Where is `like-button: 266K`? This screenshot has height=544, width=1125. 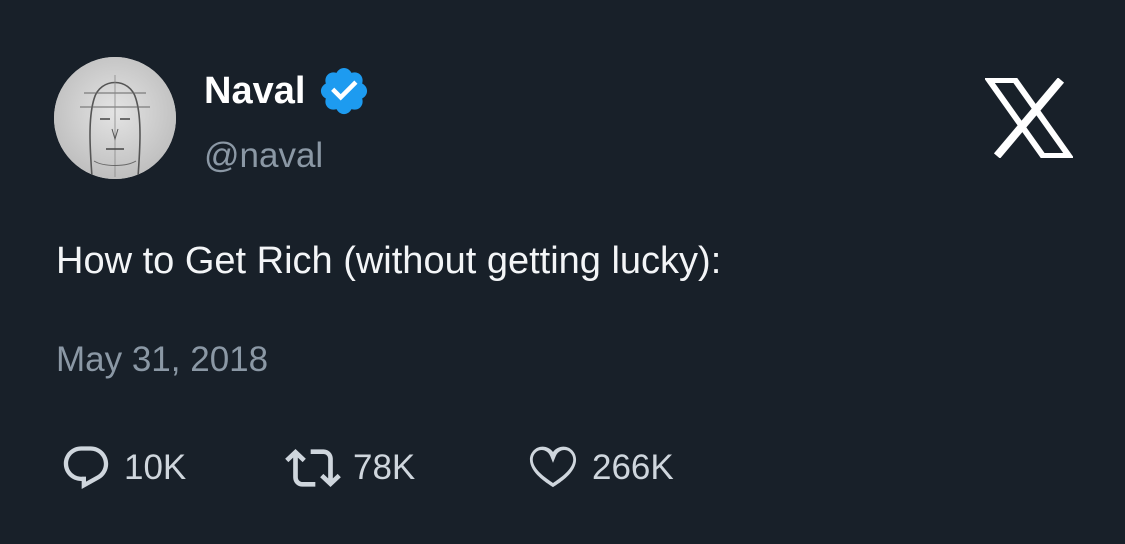
like-button: 266K is located at coordinates (600, 468).